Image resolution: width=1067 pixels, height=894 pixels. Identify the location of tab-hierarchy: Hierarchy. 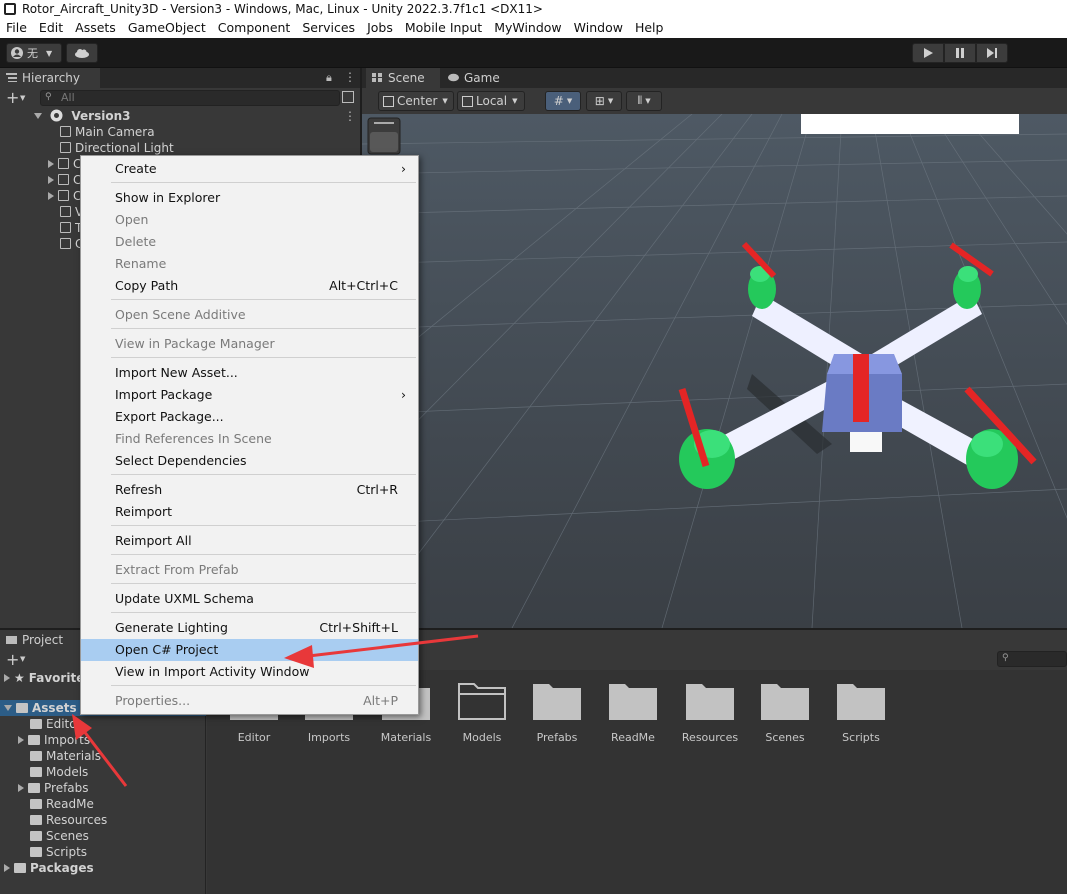
(50, 78).